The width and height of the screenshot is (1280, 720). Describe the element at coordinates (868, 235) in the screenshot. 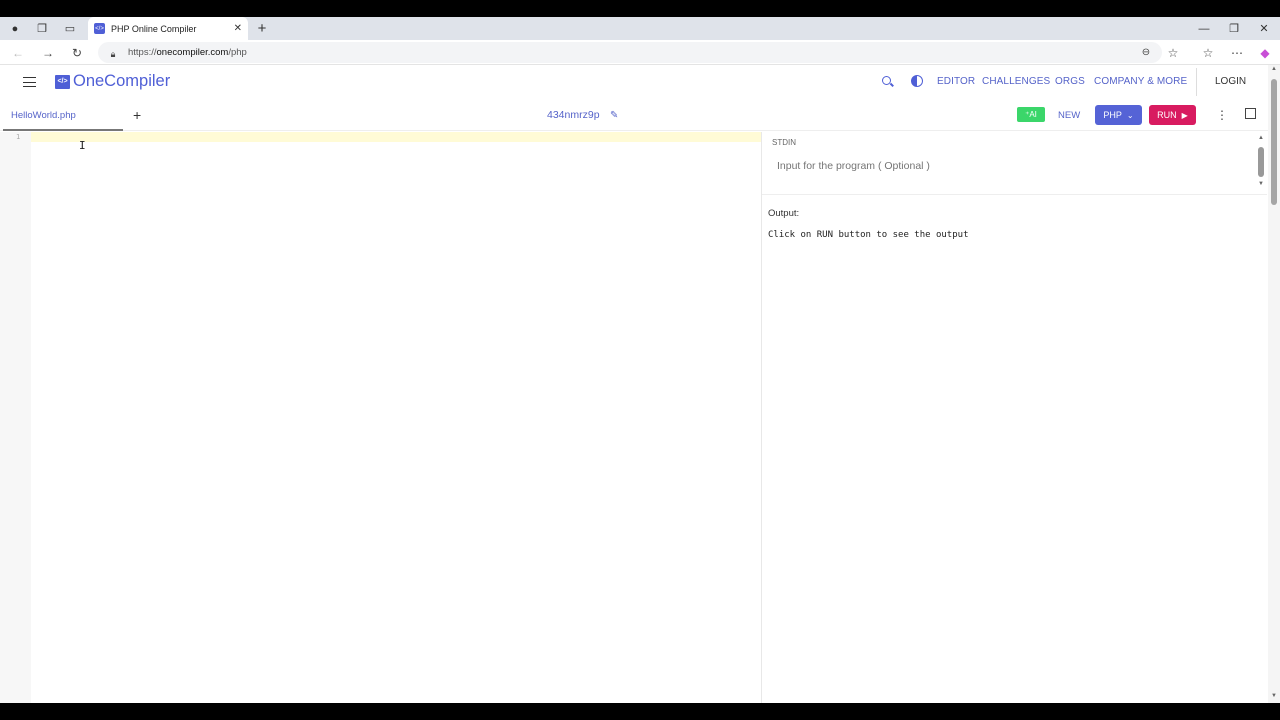

I see `output-text: Click on RUN button to see the output` at that location.